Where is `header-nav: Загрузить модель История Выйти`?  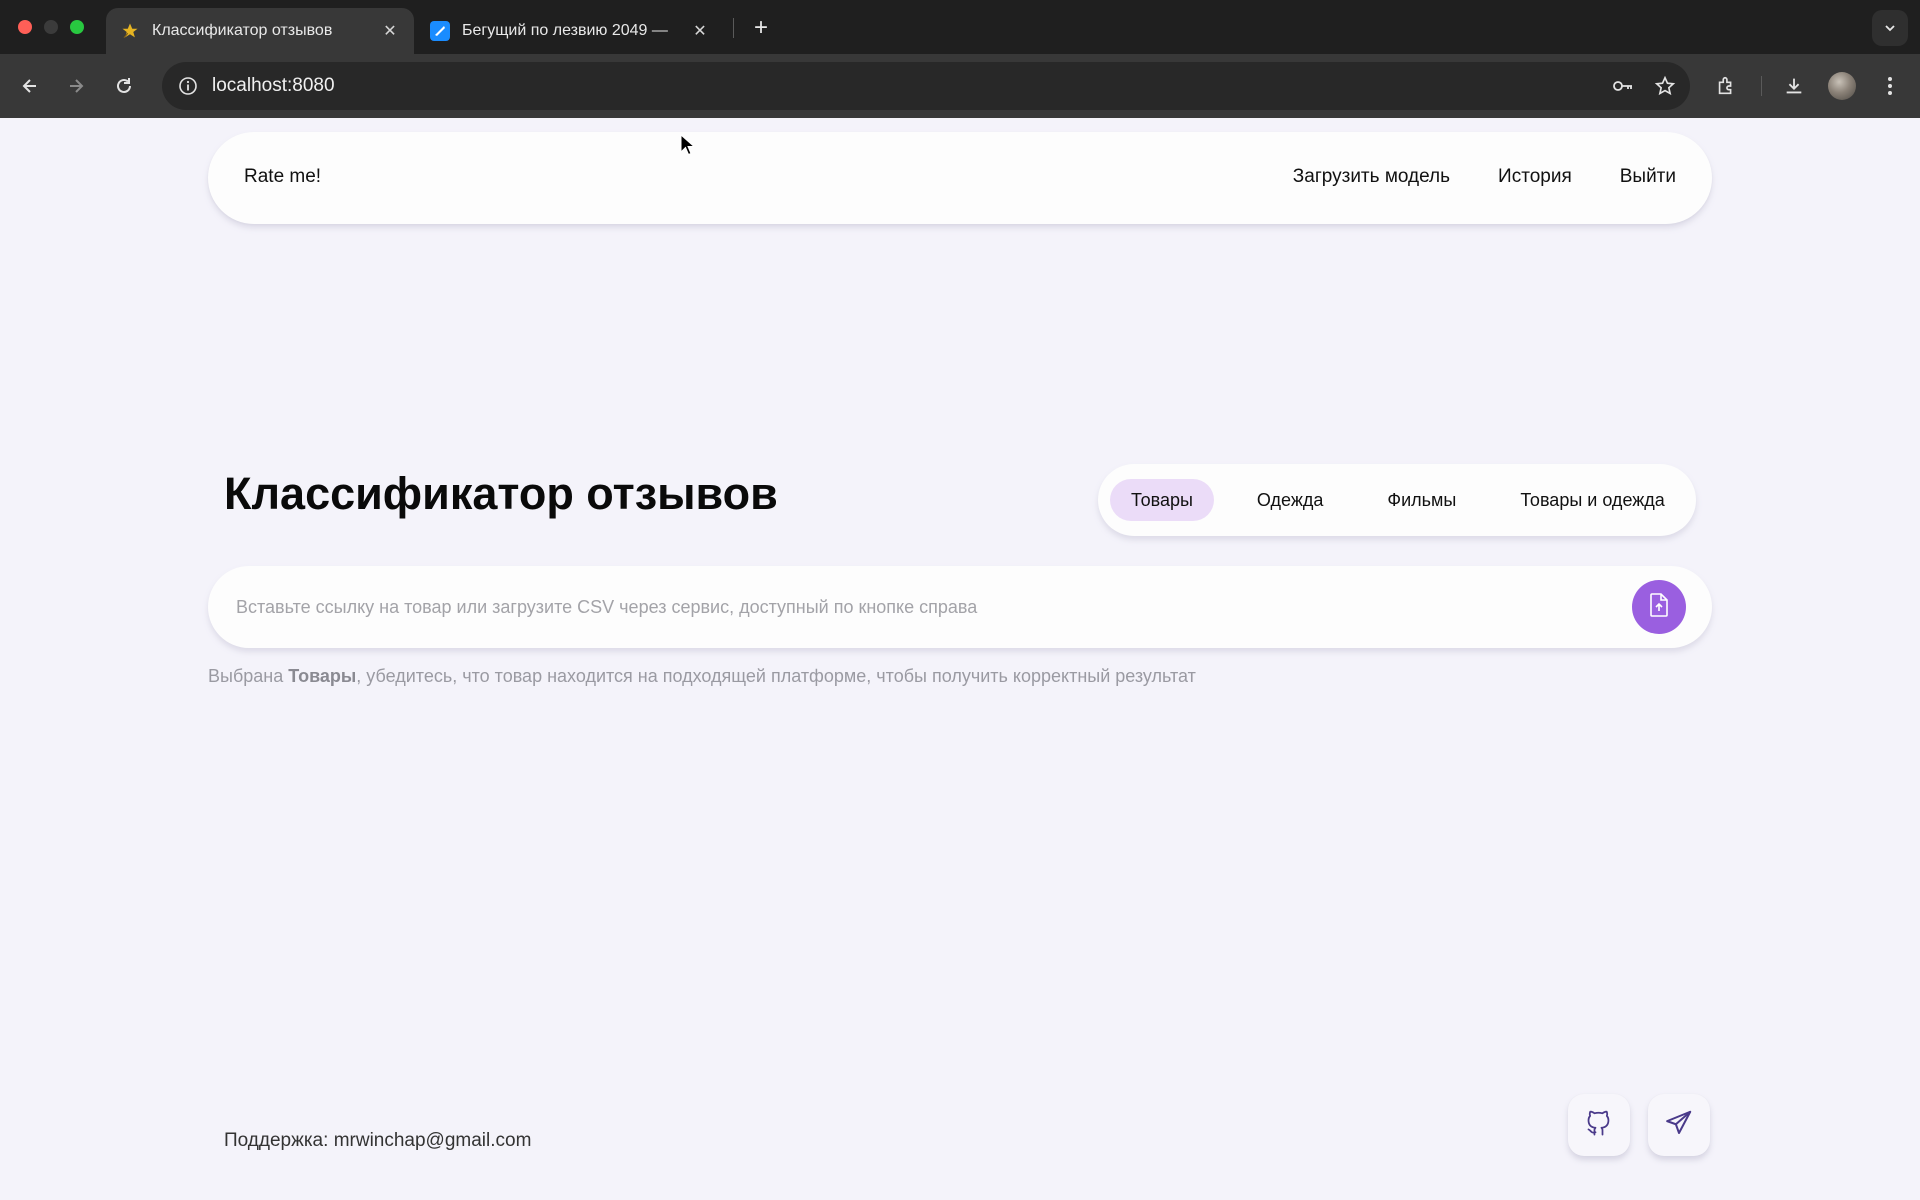
header-nav: Загрузить модель История Выйти is located at coordinates (1484, 177).